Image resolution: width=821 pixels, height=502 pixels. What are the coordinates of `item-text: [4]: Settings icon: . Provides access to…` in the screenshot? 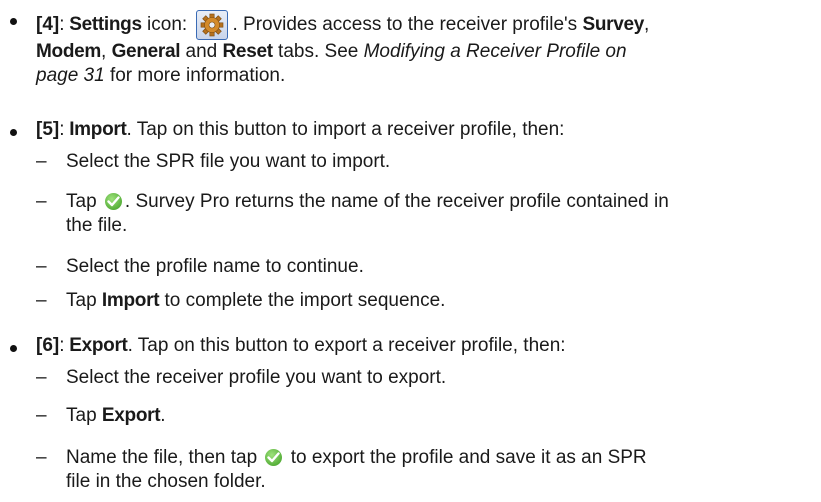 It's located at (418, 49).